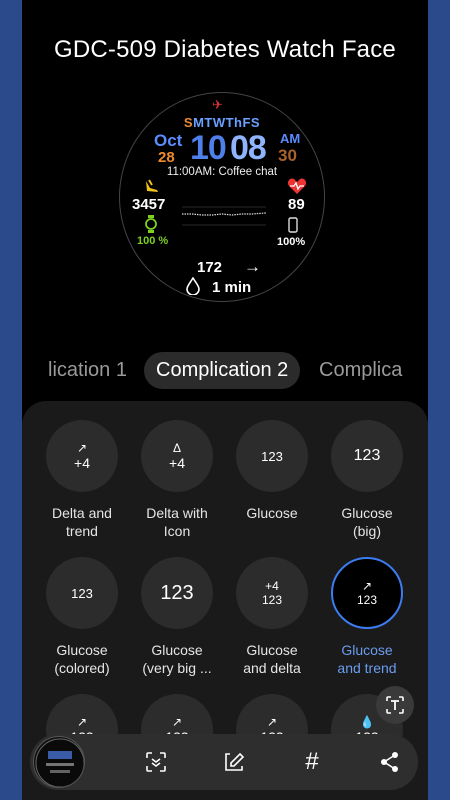 This screenshot has height=800, width=450. Describe the element at coordinates (367, 522) in the screenshot. I see `option-label: Glucose (big)` at that location.